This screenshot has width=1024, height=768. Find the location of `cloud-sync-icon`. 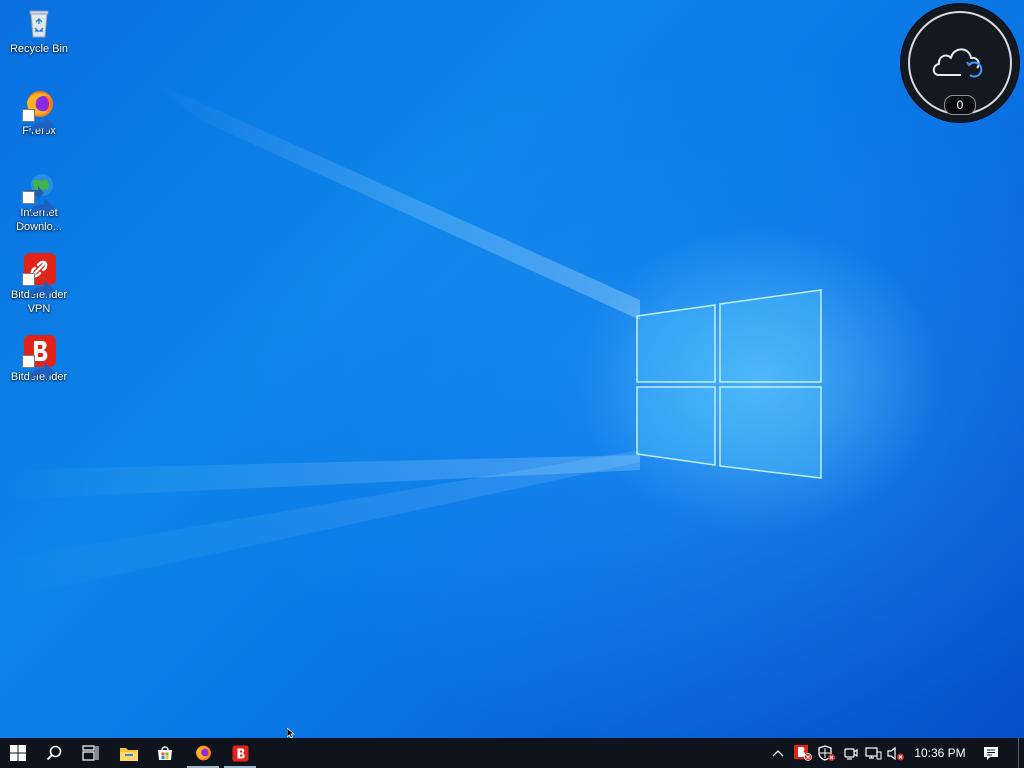

cloud-sync-icon is located at coordinates (957, 63).